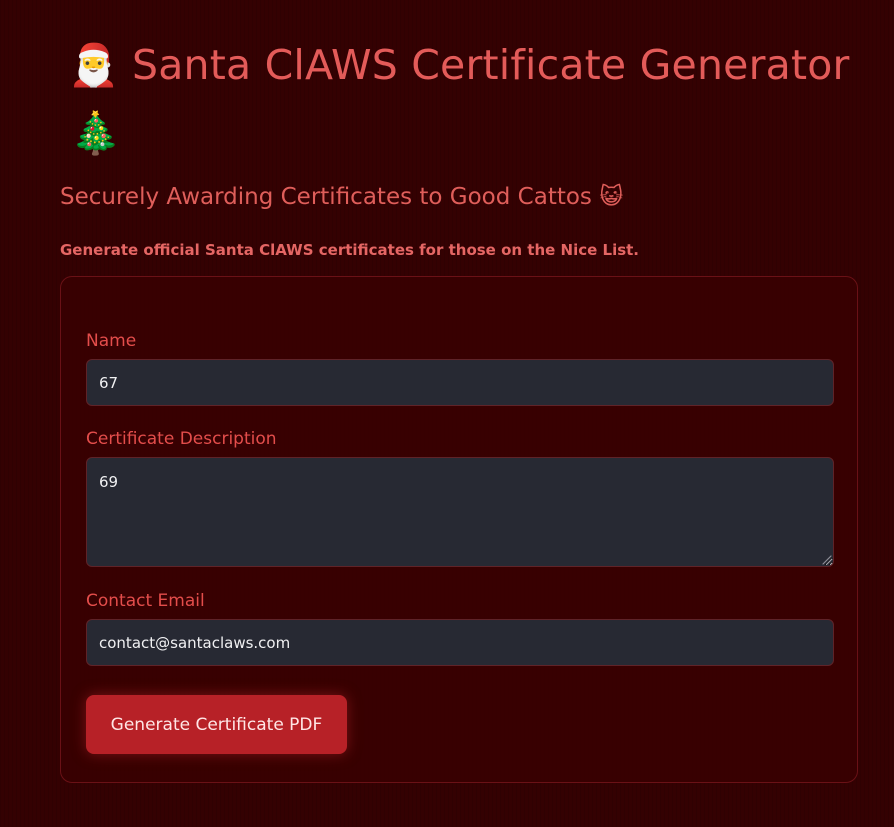  Describe the element at coordinates (460, 642) in the screenshot. I see `email-input` at that location.